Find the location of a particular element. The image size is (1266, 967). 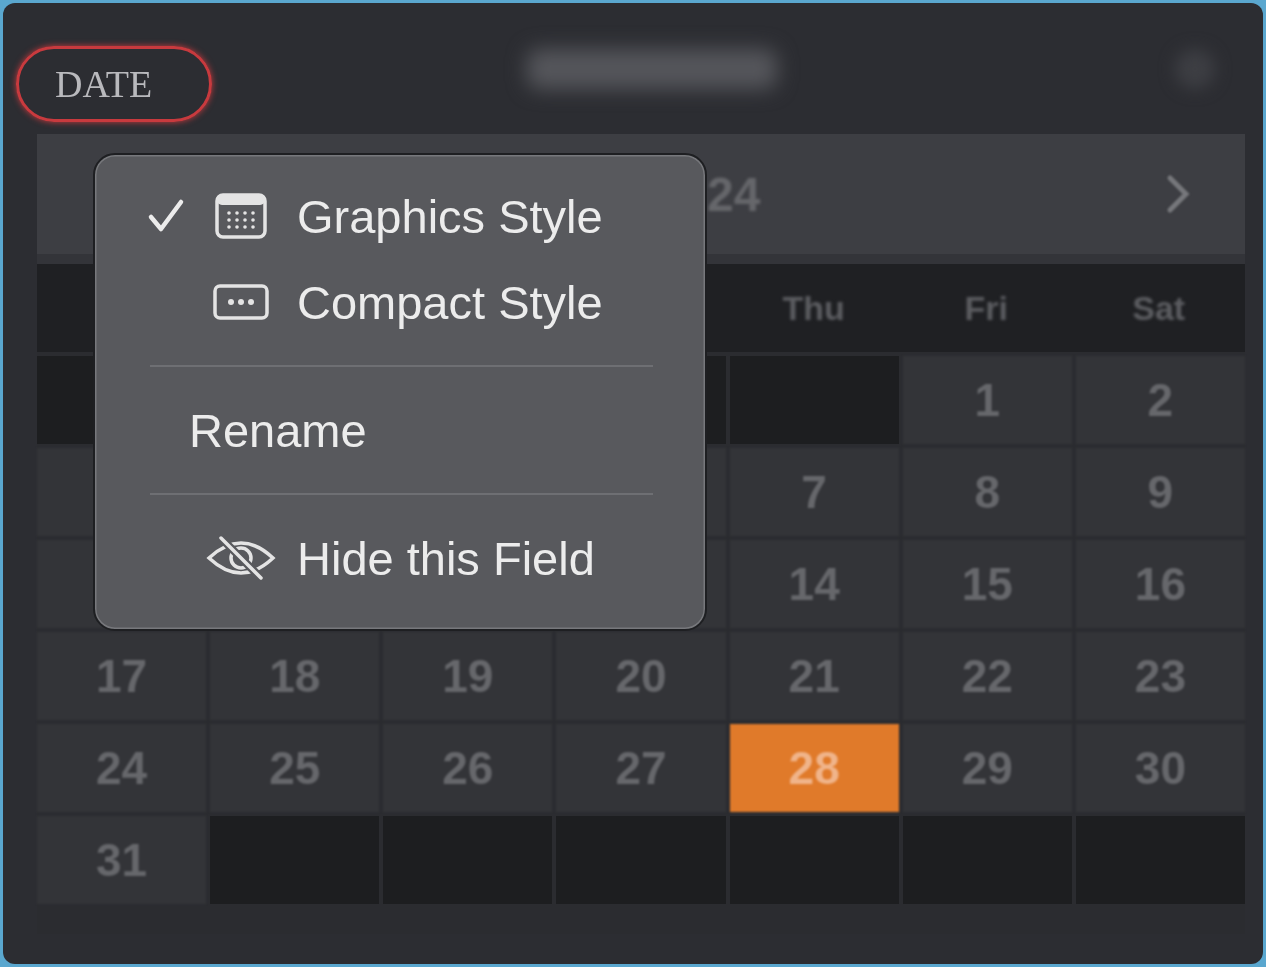

day-cell: 28 is located at coordinates (814, 768).